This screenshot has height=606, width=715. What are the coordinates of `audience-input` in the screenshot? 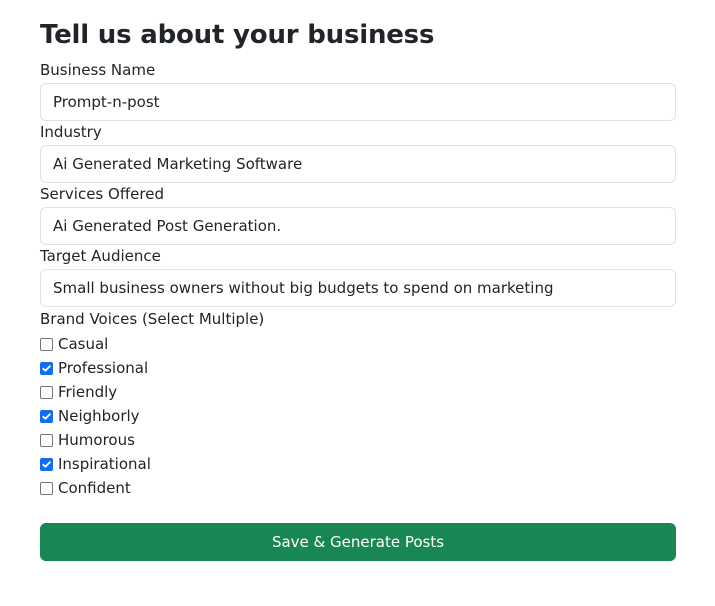 It's located at (358, 288).